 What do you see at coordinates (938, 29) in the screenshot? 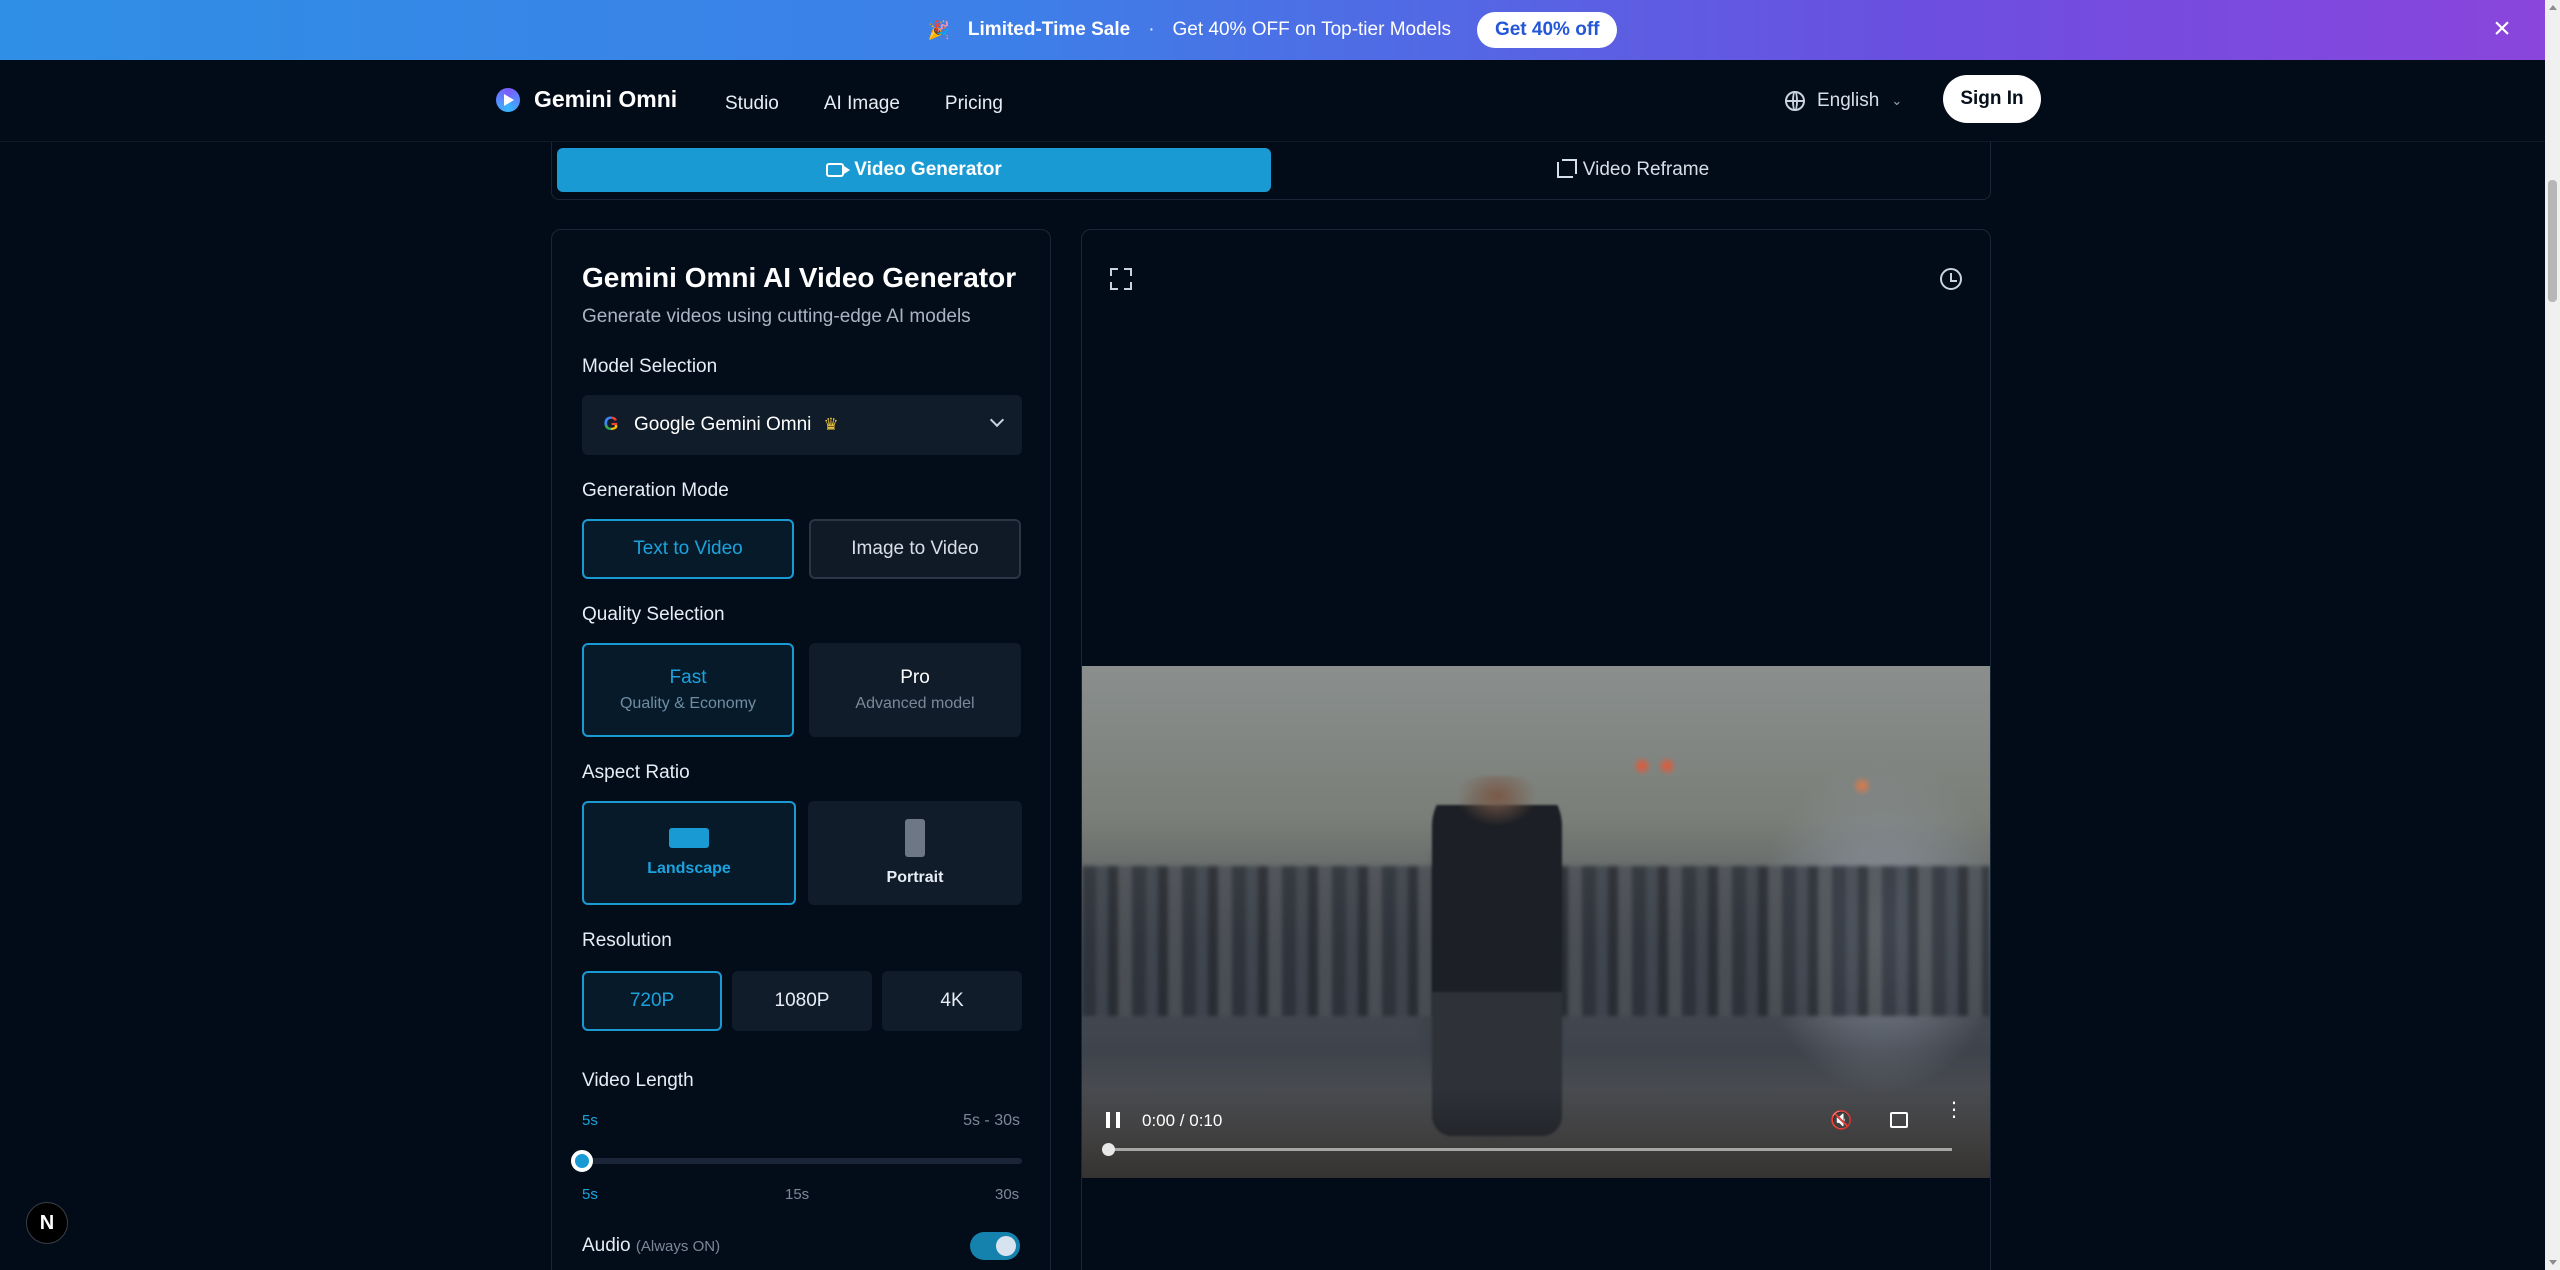
I see `party-icon: 🎉` at bounding box center [938, 29].